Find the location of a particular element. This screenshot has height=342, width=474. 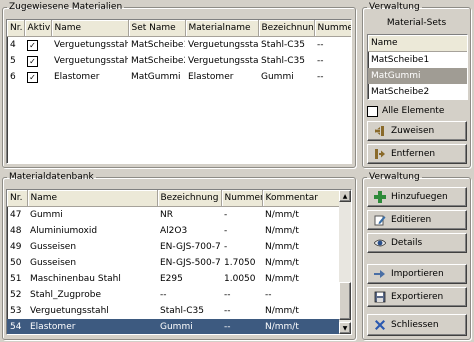

database-header-row: Nr. Name Bezeichnung Nummer Kommentar is located at coordinates (173, 198).